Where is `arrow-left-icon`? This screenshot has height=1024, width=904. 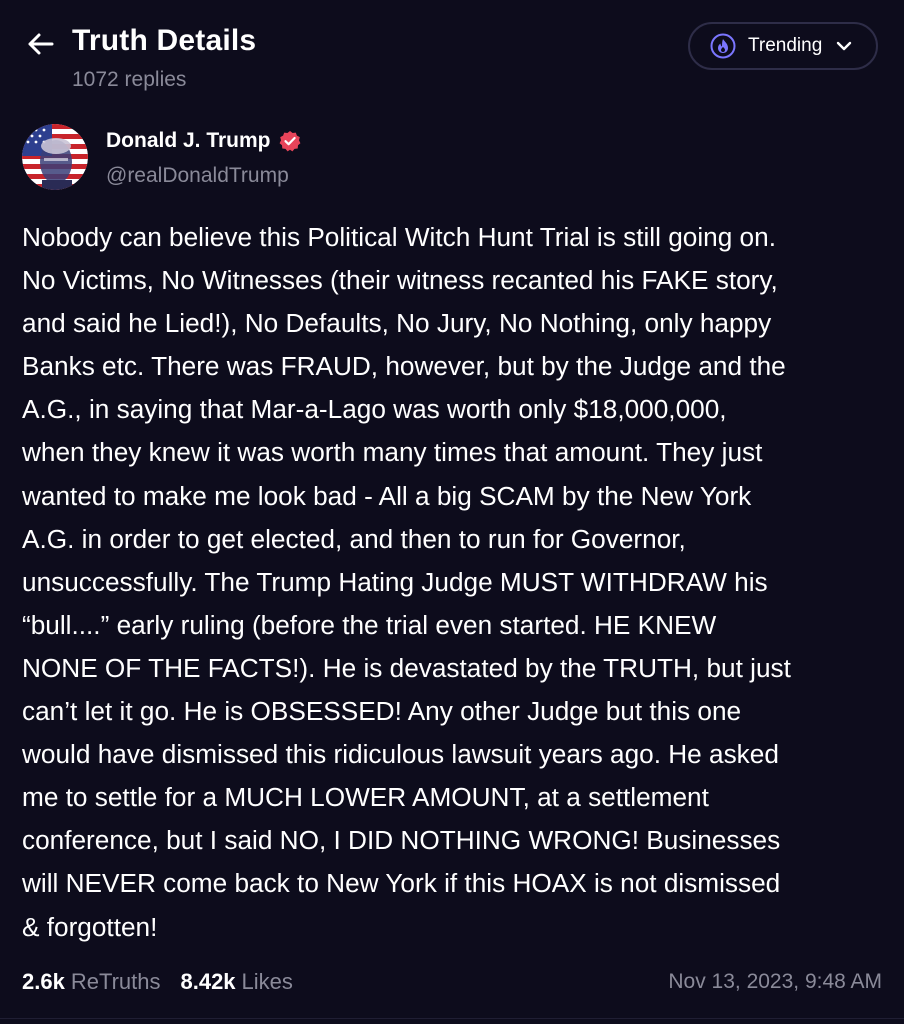 arrow-left-icon is located at coordinates (41, 44).